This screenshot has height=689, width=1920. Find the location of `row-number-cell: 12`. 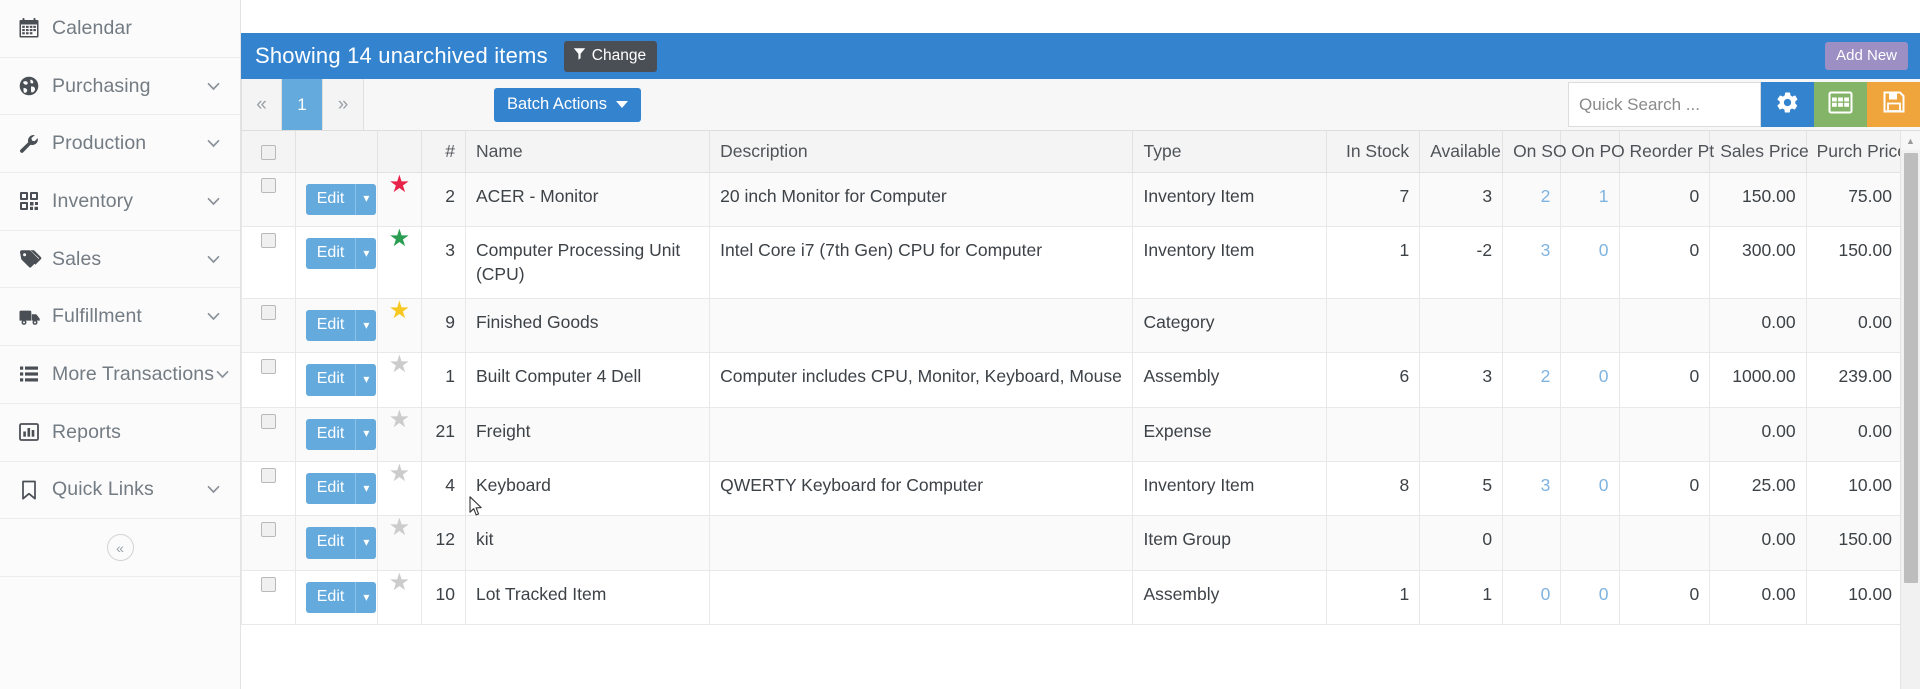

row-number-cell: 12 is located at coordinates (443, 543).